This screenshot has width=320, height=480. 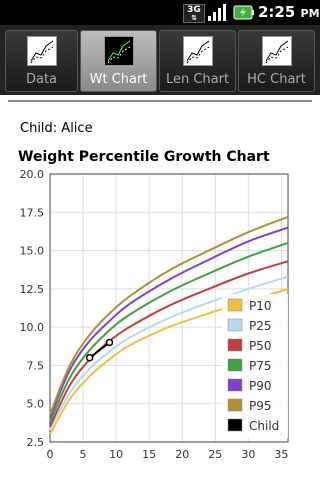 I want to click on x-tick-label: 5, so click(x=83, y=454).